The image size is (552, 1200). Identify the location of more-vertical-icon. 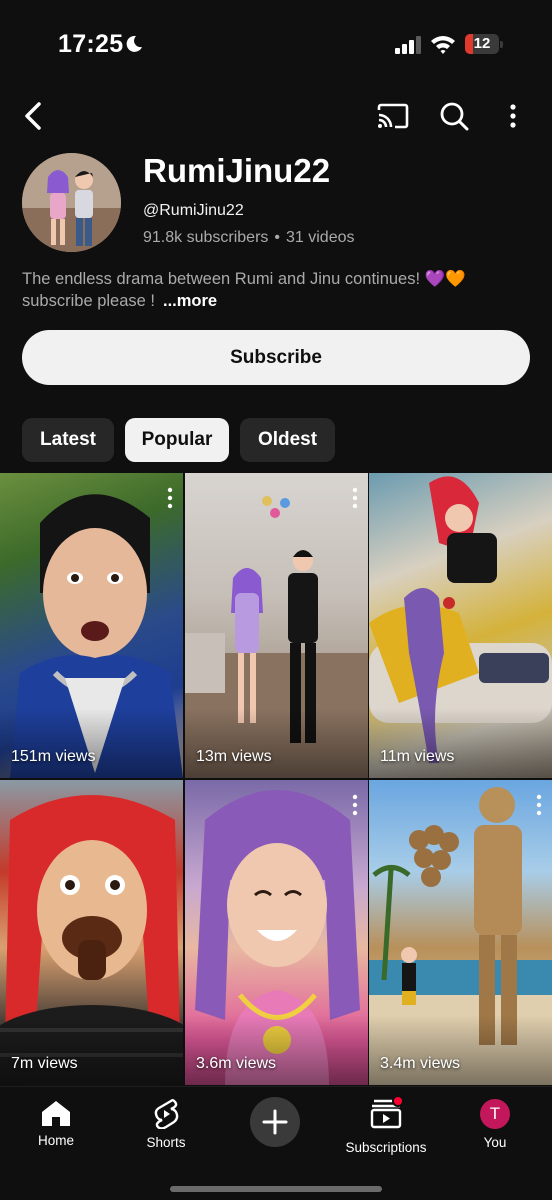
(513, 116).